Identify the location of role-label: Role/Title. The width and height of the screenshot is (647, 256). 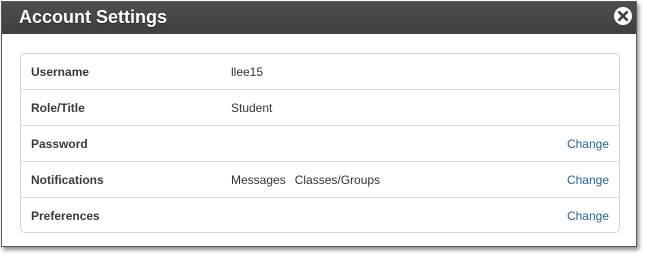
(58, 108).